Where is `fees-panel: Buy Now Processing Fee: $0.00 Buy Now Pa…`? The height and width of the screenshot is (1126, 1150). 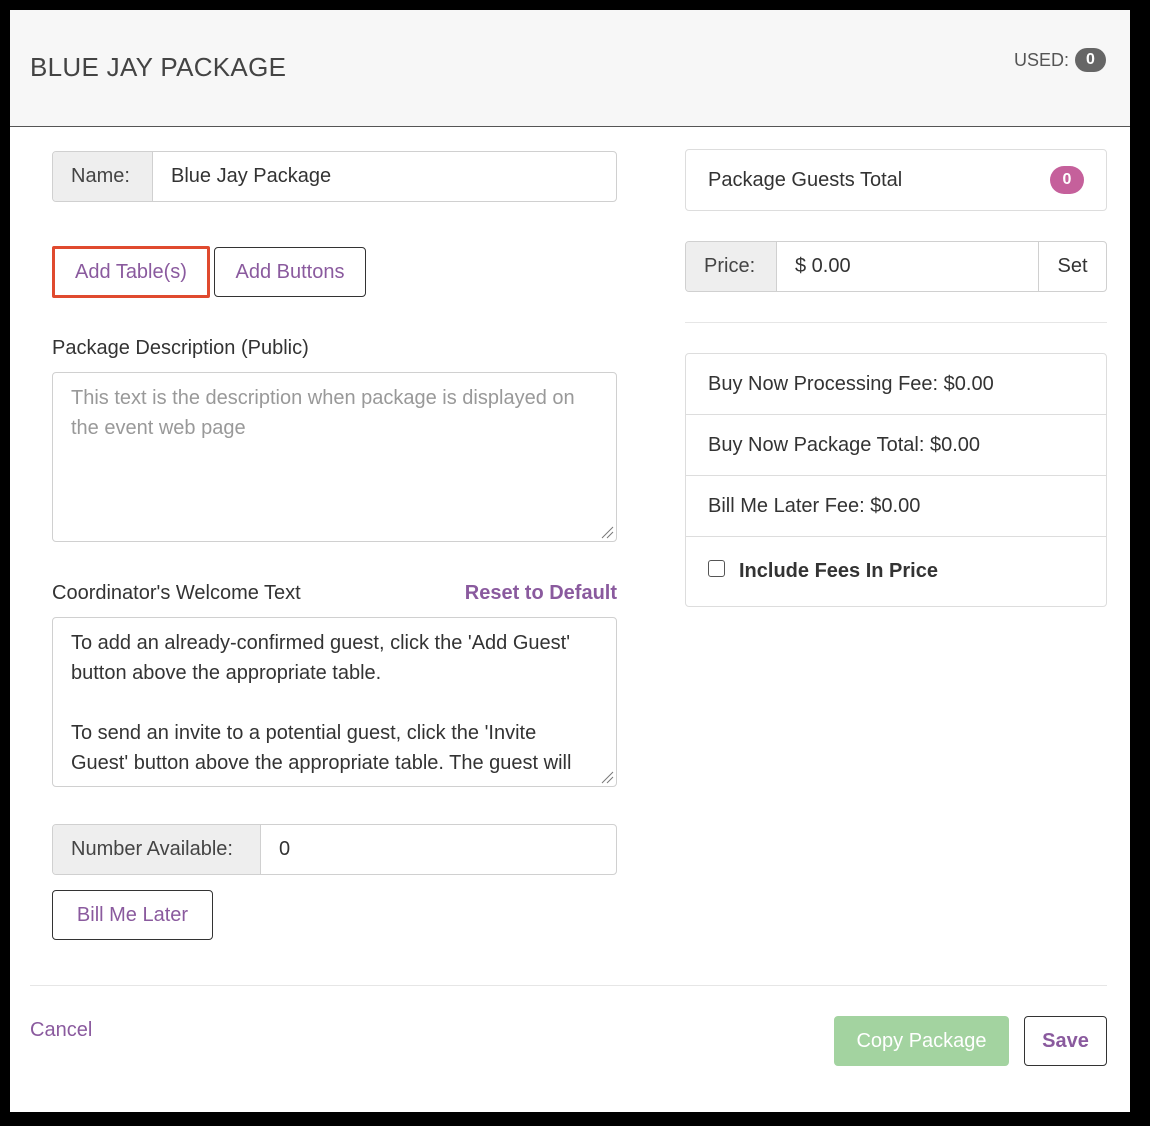
fees-panel: Buy Now Processing Fee: $0.00 Buy Now Pa… is located at coordinates (896, 480).